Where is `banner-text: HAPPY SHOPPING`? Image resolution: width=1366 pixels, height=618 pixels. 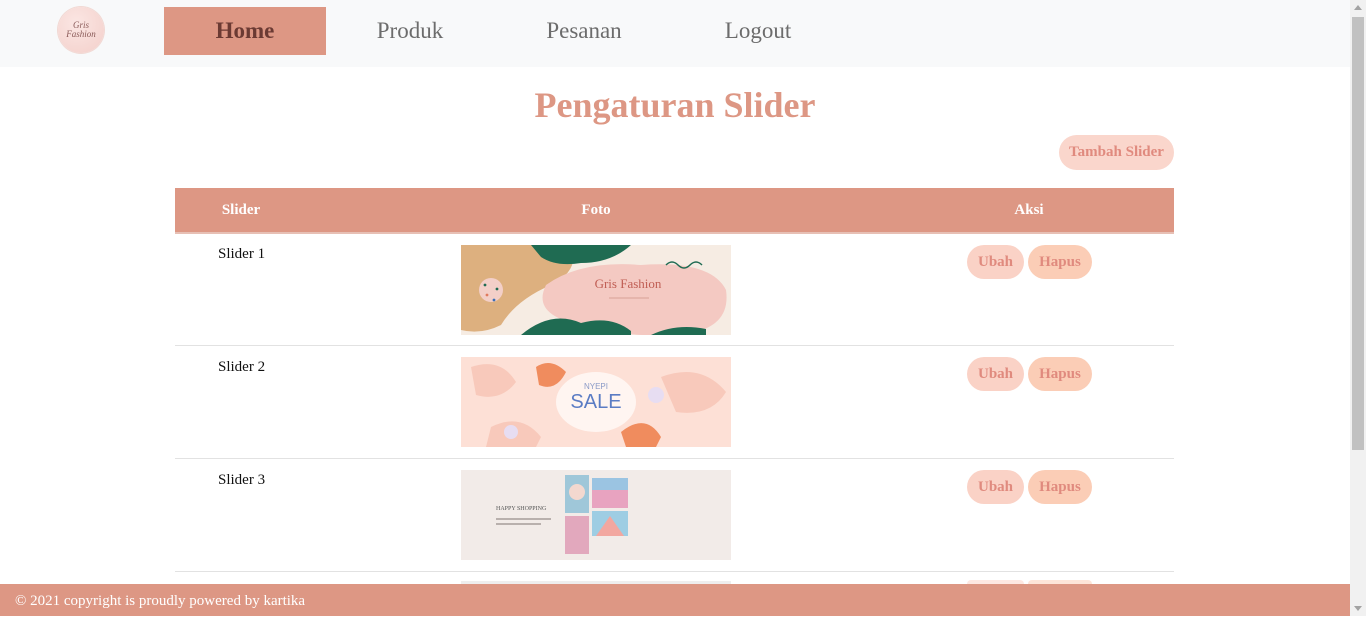
banner-text: HAPPY SHOPPING is located at coordinates (521, 509).